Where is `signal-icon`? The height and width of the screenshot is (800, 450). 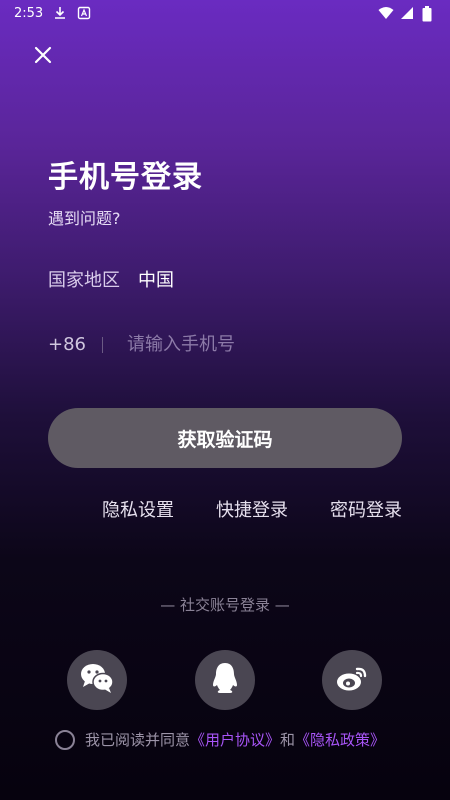 signal-icon is located at coordinates (407, 13).